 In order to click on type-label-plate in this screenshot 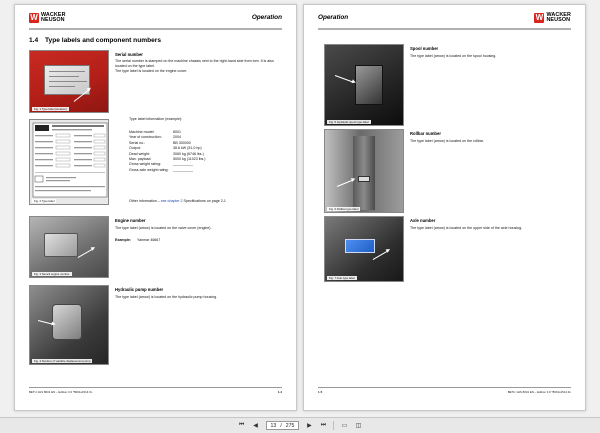, I will do `click(67, 80)`.